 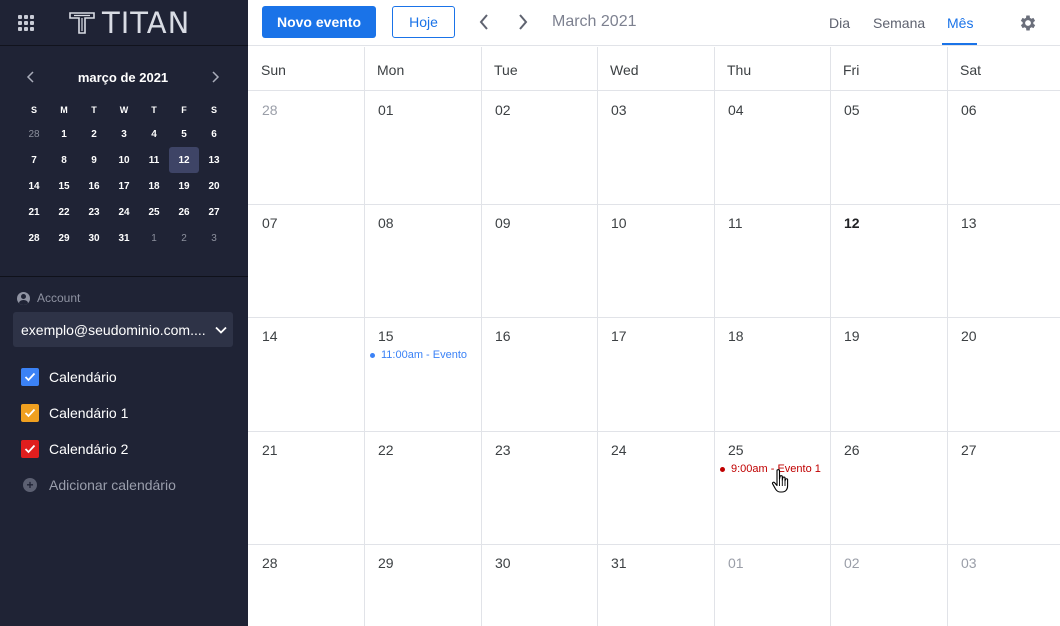 I want to click on mini-day: 11, so click(x=154, y=160).